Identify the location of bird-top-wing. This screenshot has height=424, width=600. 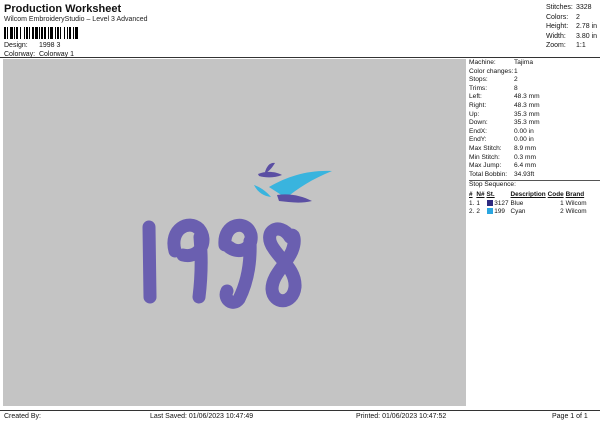
(270, 167).